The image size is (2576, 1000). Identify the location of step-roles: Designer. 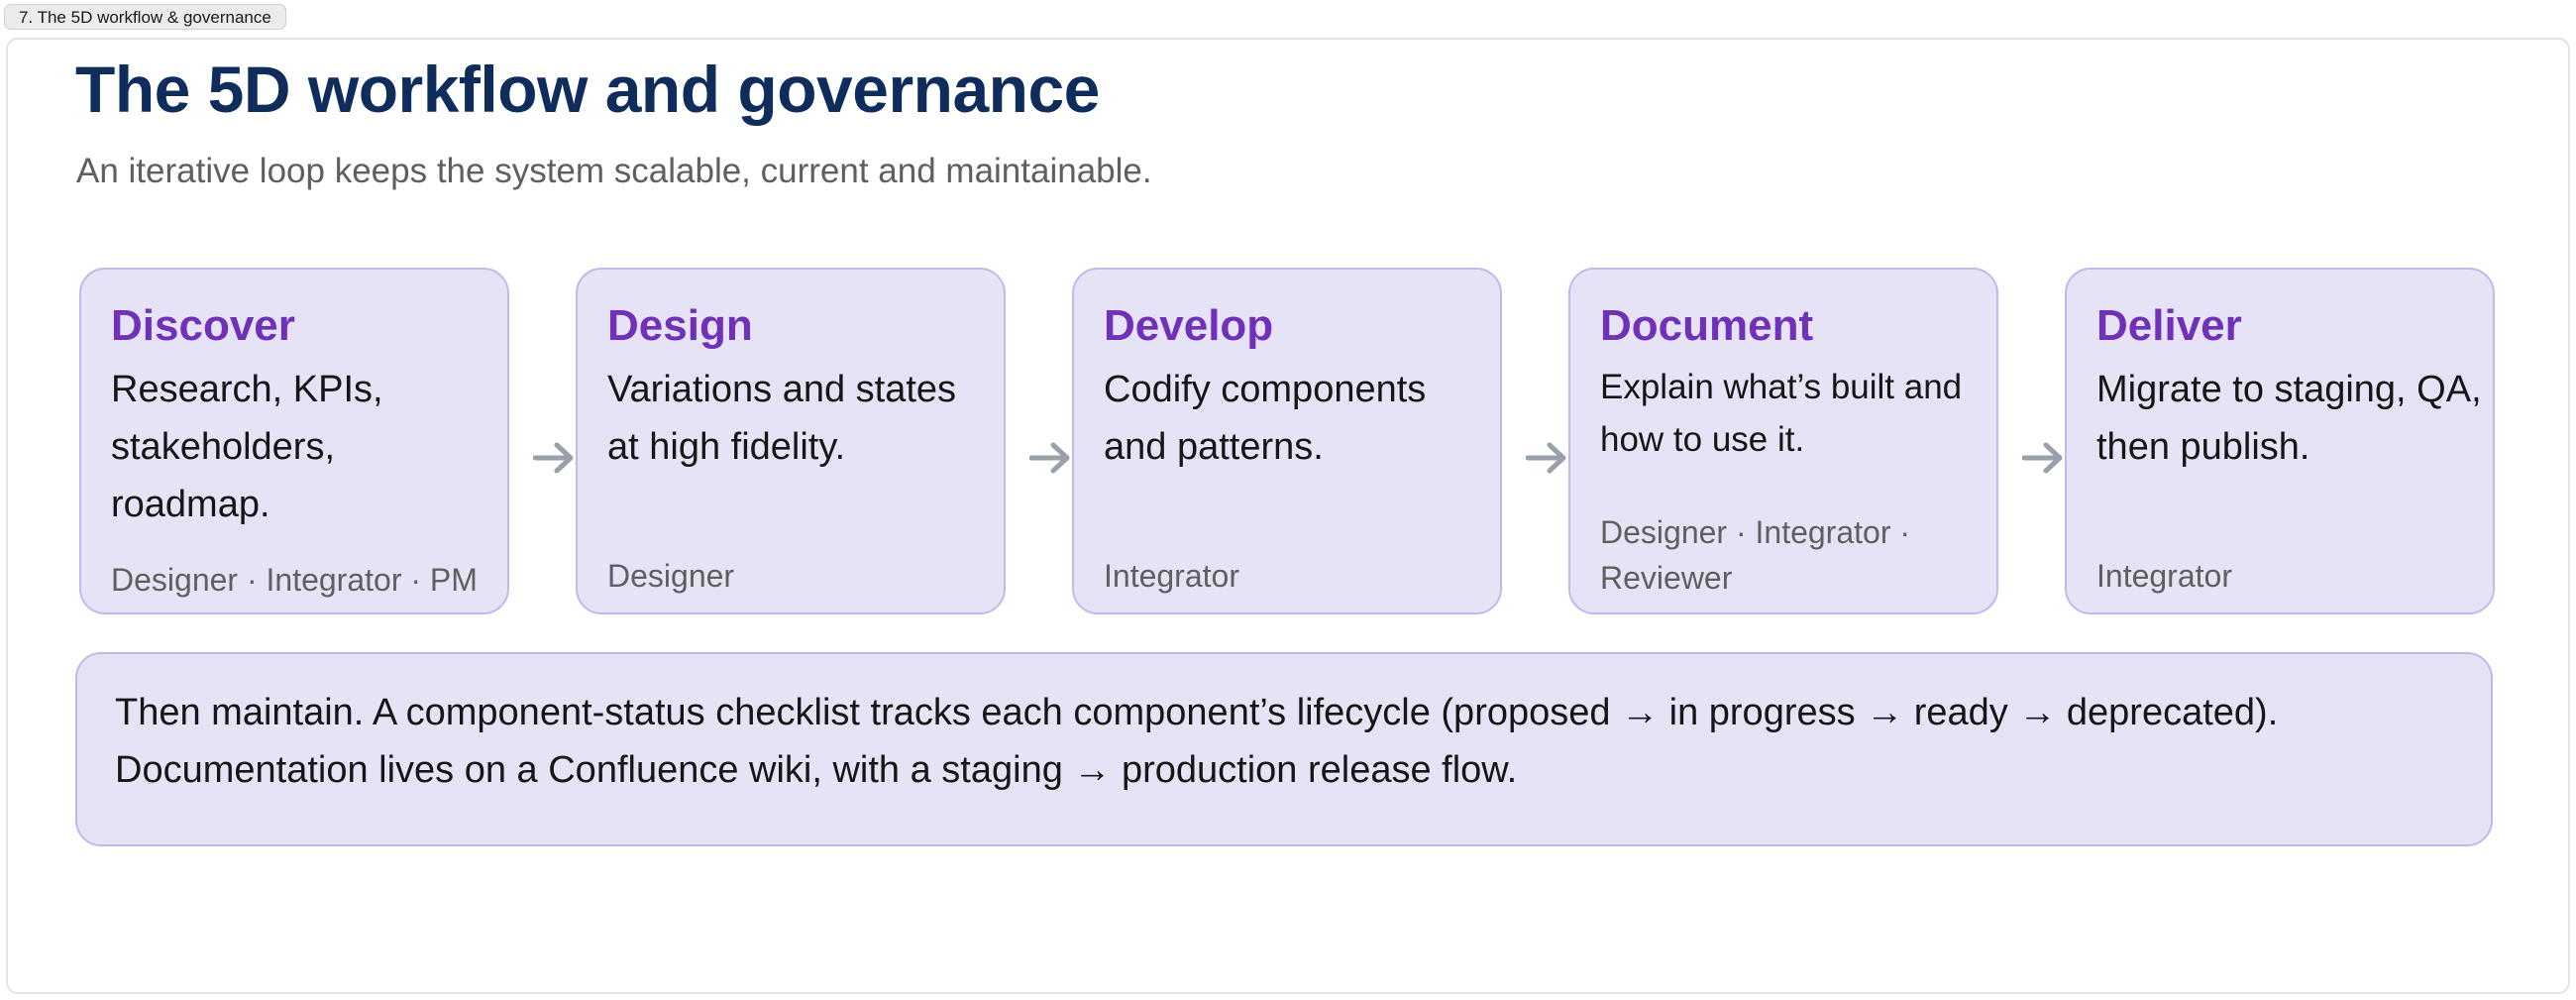
(671, 576).